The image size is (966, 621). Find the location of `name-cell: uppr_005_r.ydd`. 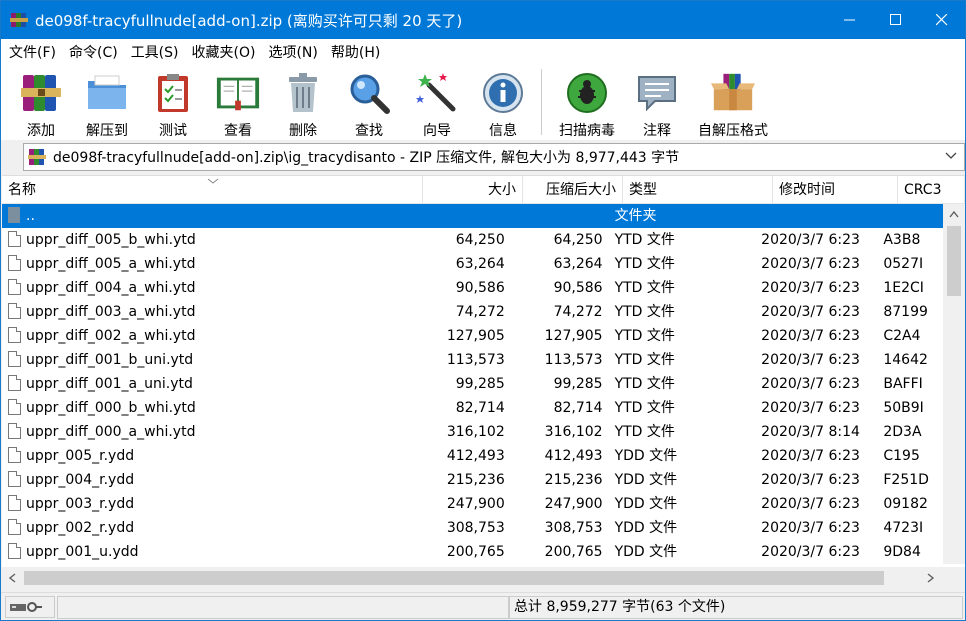

name-cell: uppr_005_r.ydd is located at coordinates (207, 456).